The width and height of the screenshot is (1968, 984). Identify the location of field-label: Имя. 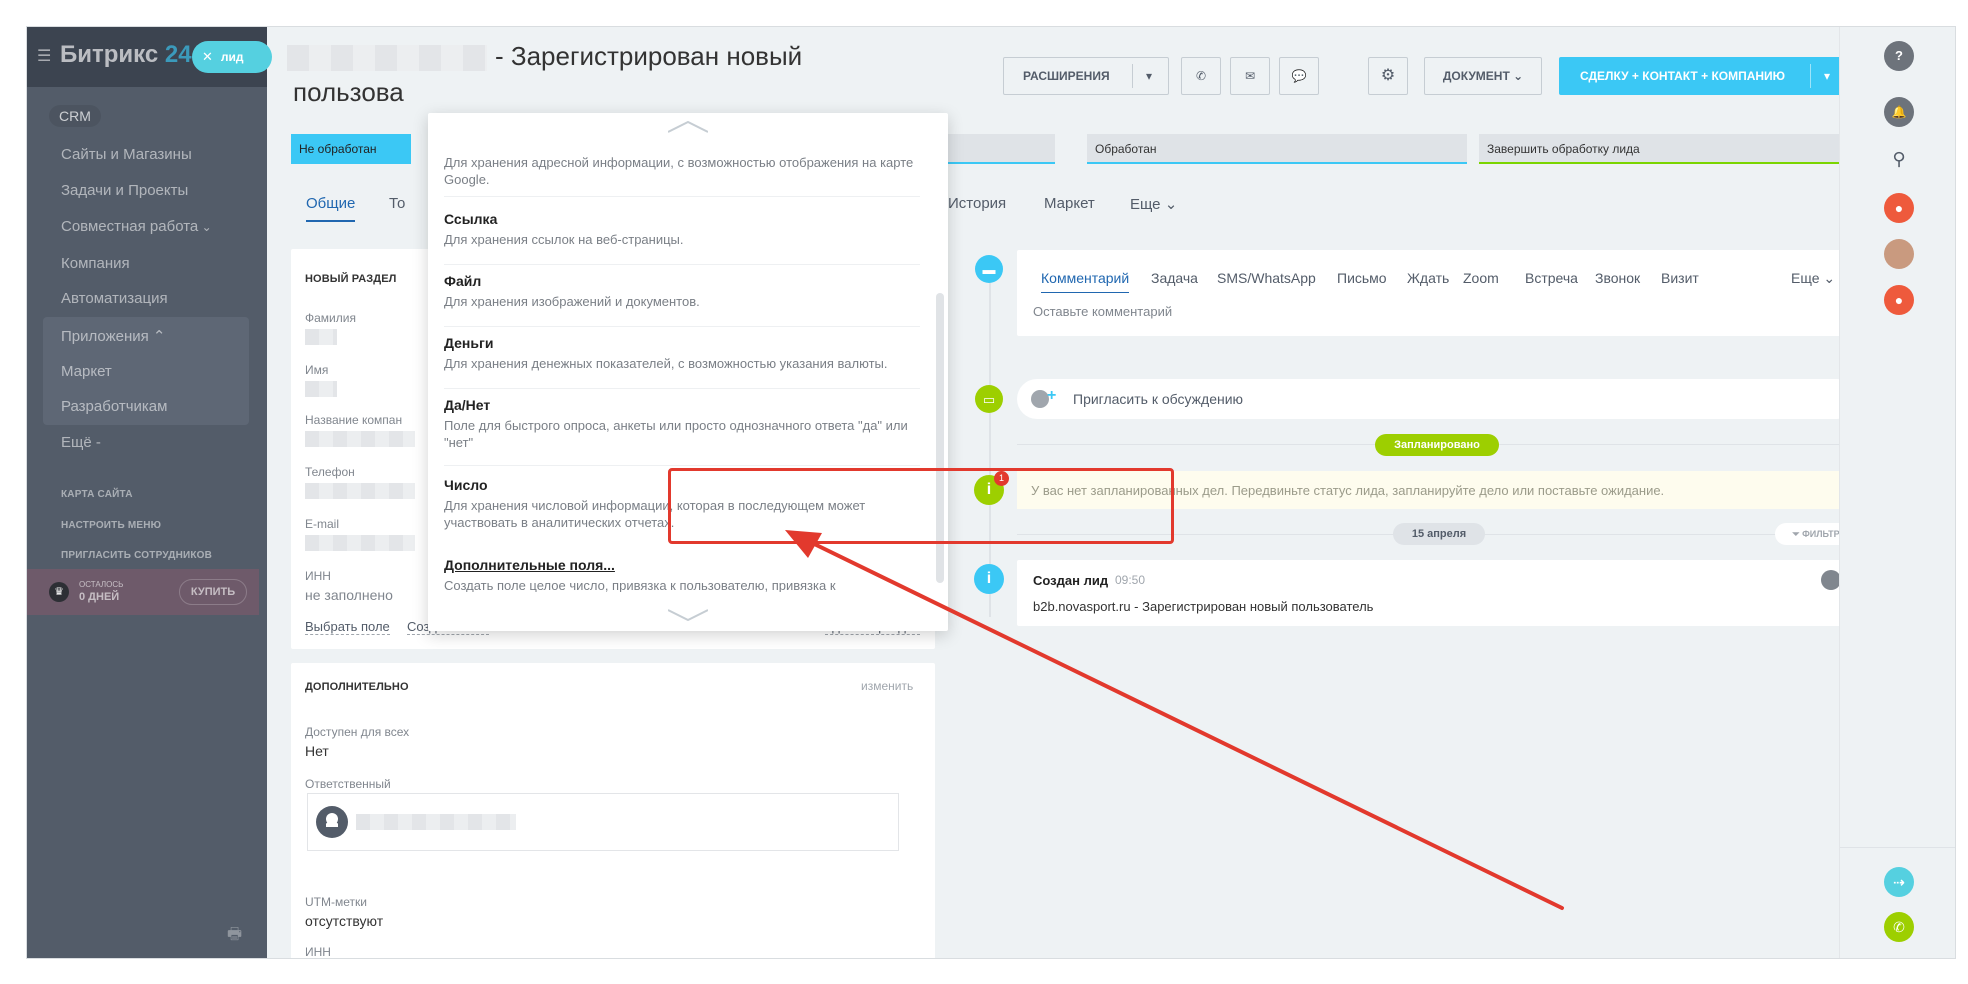
(317, 370).